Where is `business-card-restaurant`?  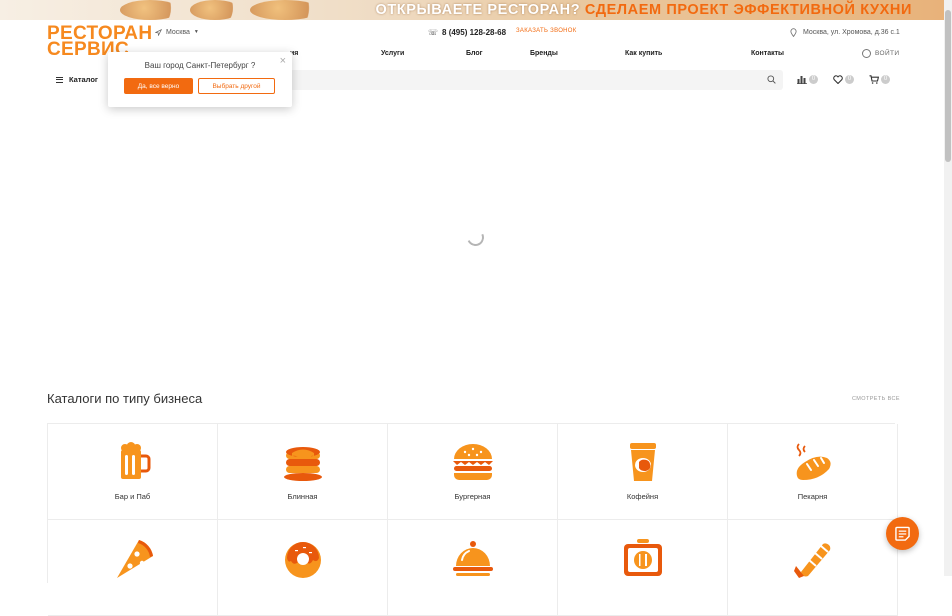 business-card-restaurant is located at coordinates (473, 568).